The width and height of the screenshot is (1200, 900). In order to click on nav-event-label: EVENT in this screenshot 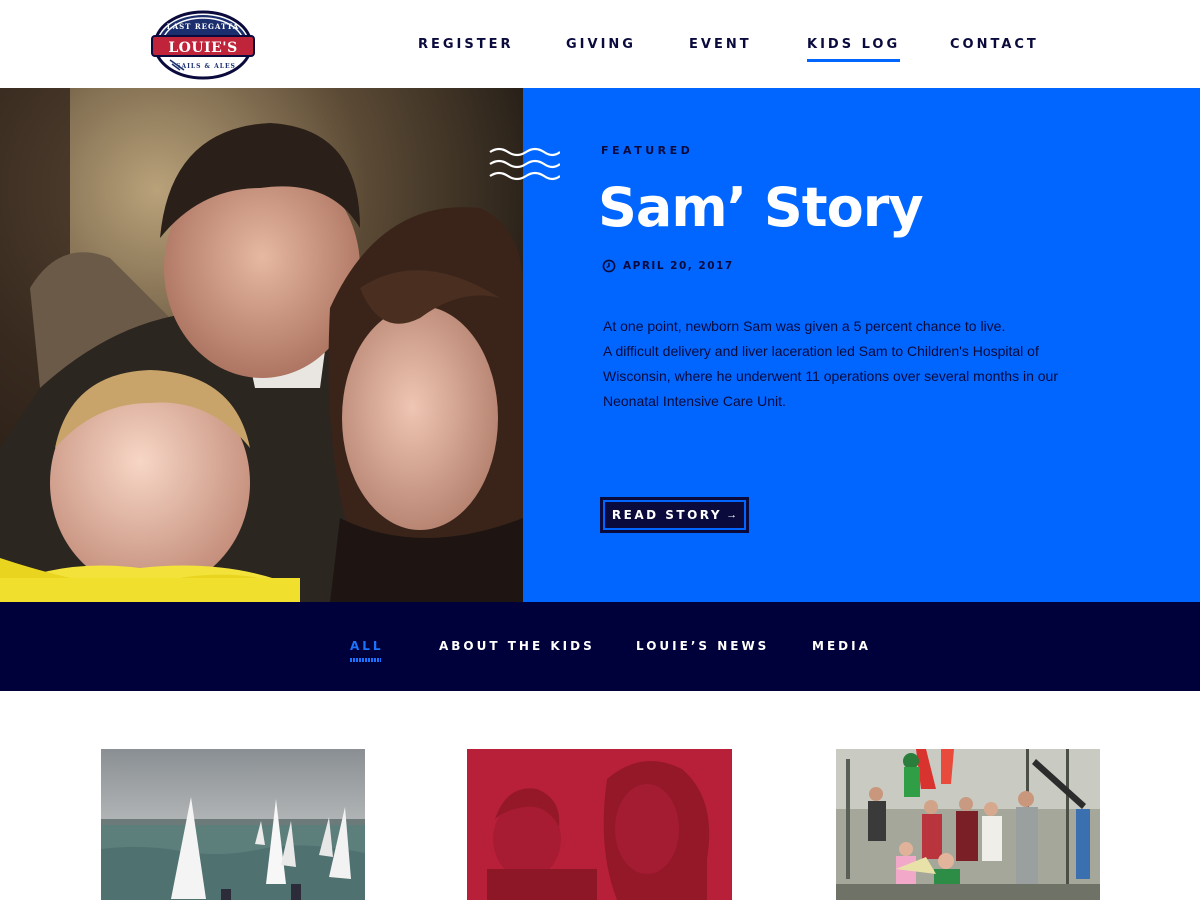, I will do `click(720, 44)`.